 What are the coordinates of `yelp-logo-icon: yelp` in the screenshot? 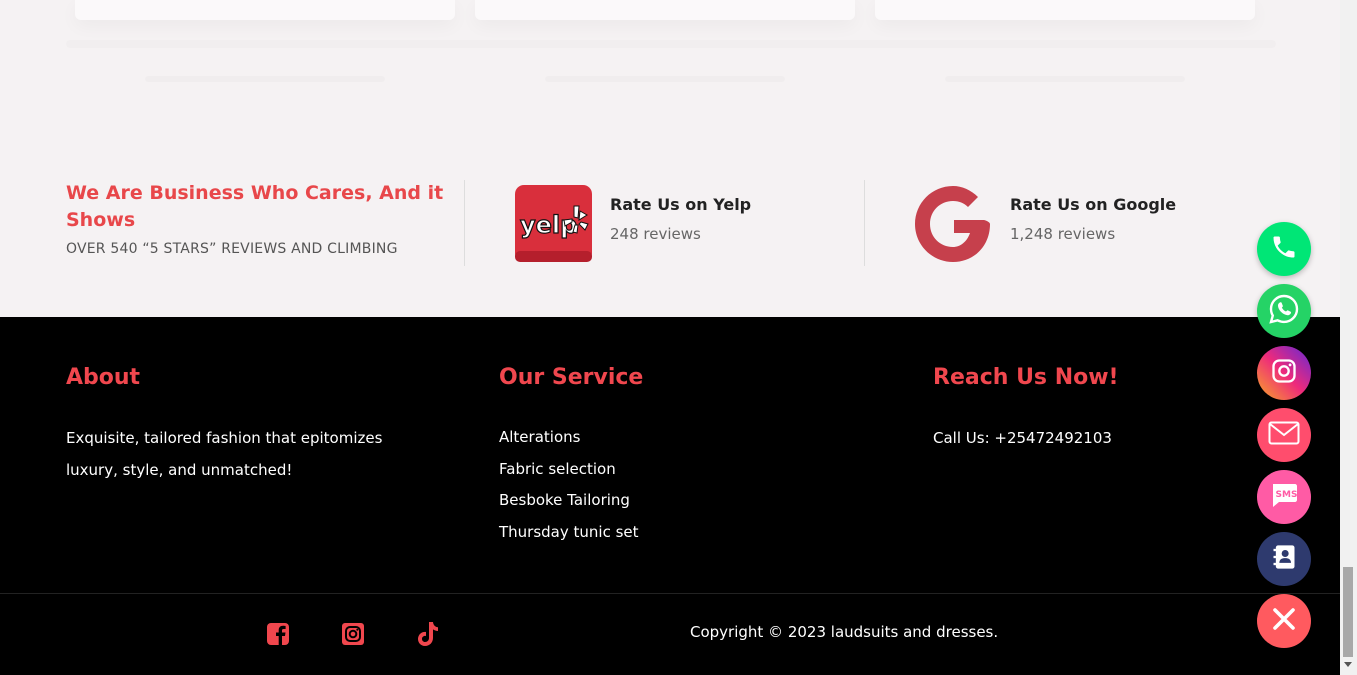 It's located at (553, 223).